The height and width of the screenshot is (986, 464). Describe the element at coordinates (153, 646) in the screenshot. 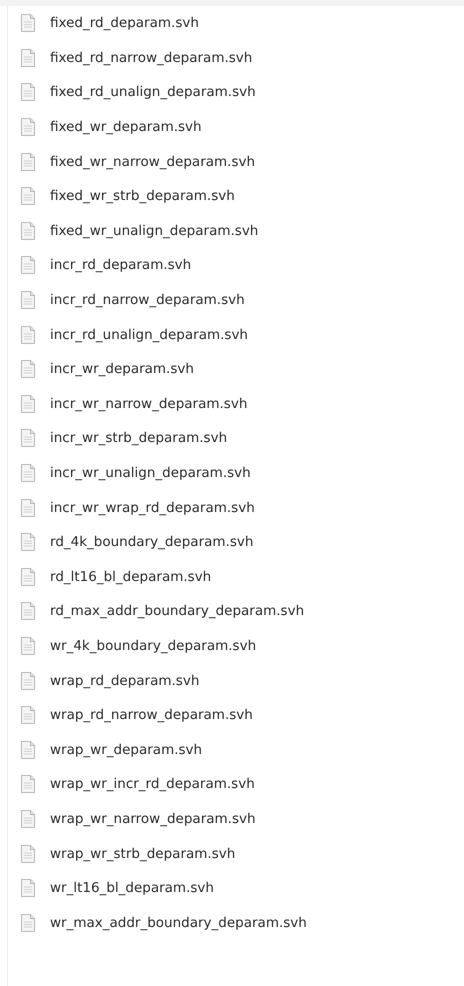

I see `file-name: wr_4k_boundary_deparam.svh` at that location.